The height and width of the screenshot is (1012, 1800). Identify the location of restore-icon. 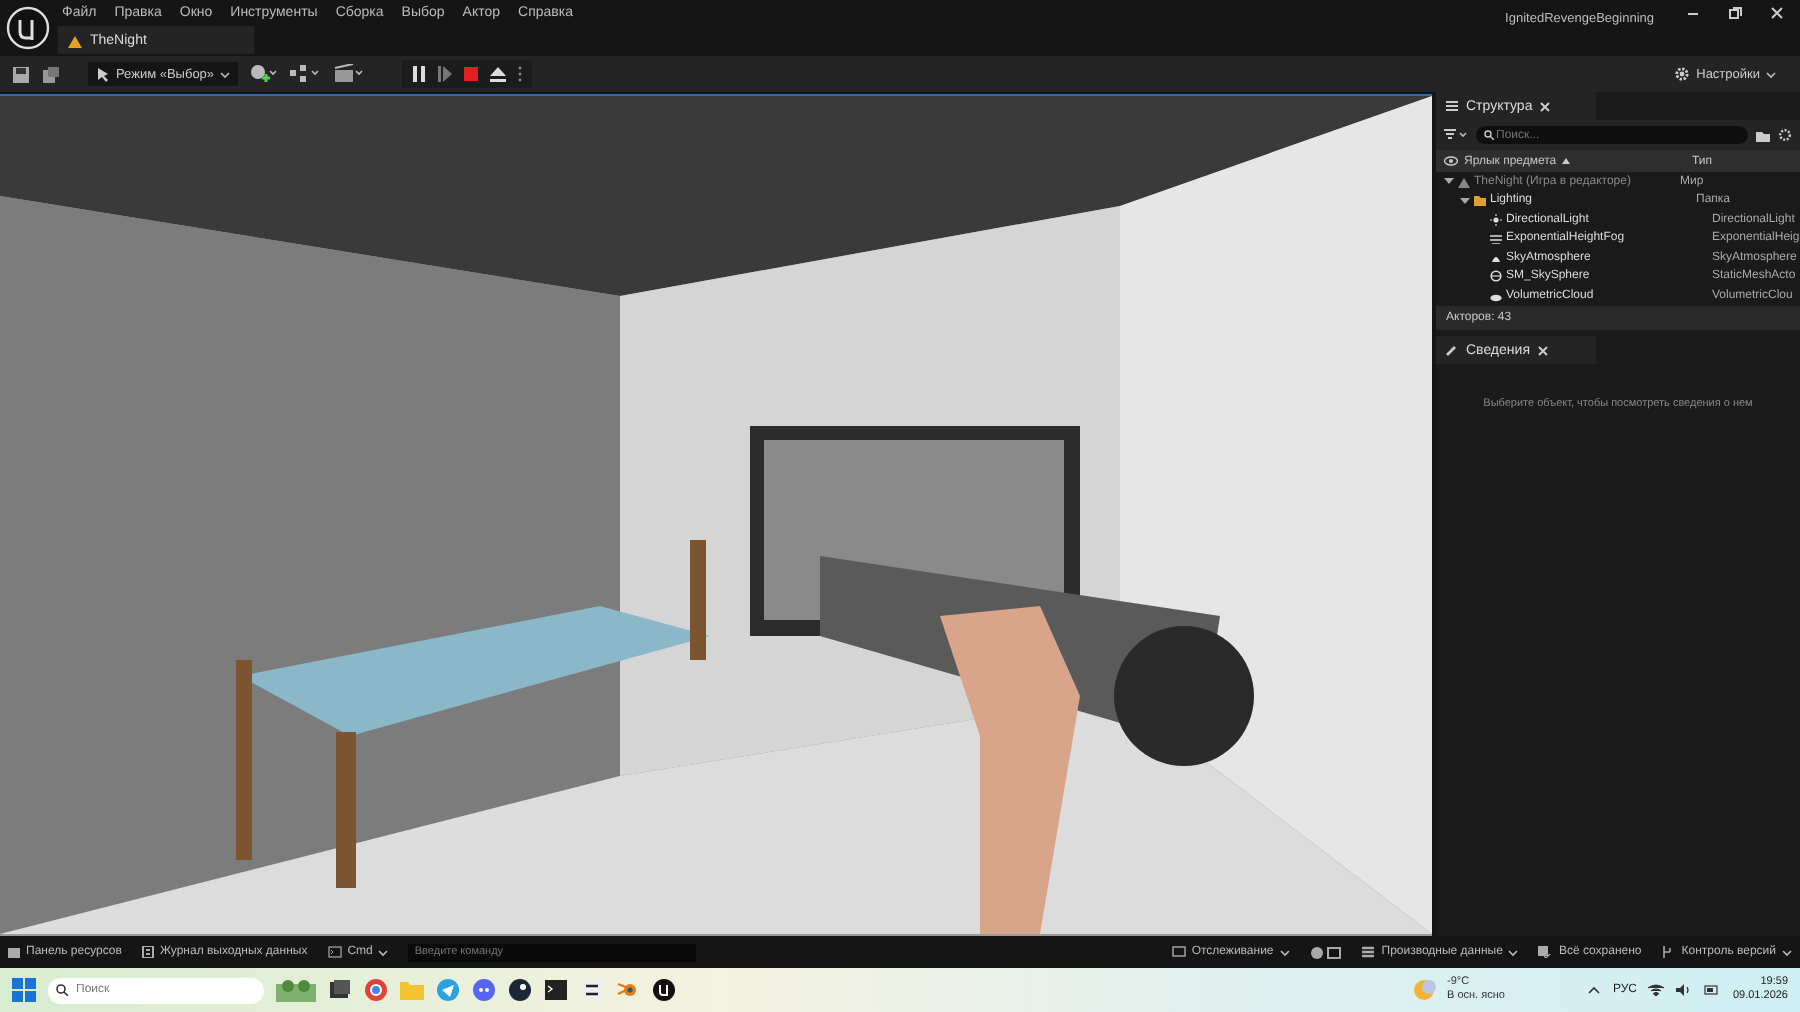
(1735, 13).